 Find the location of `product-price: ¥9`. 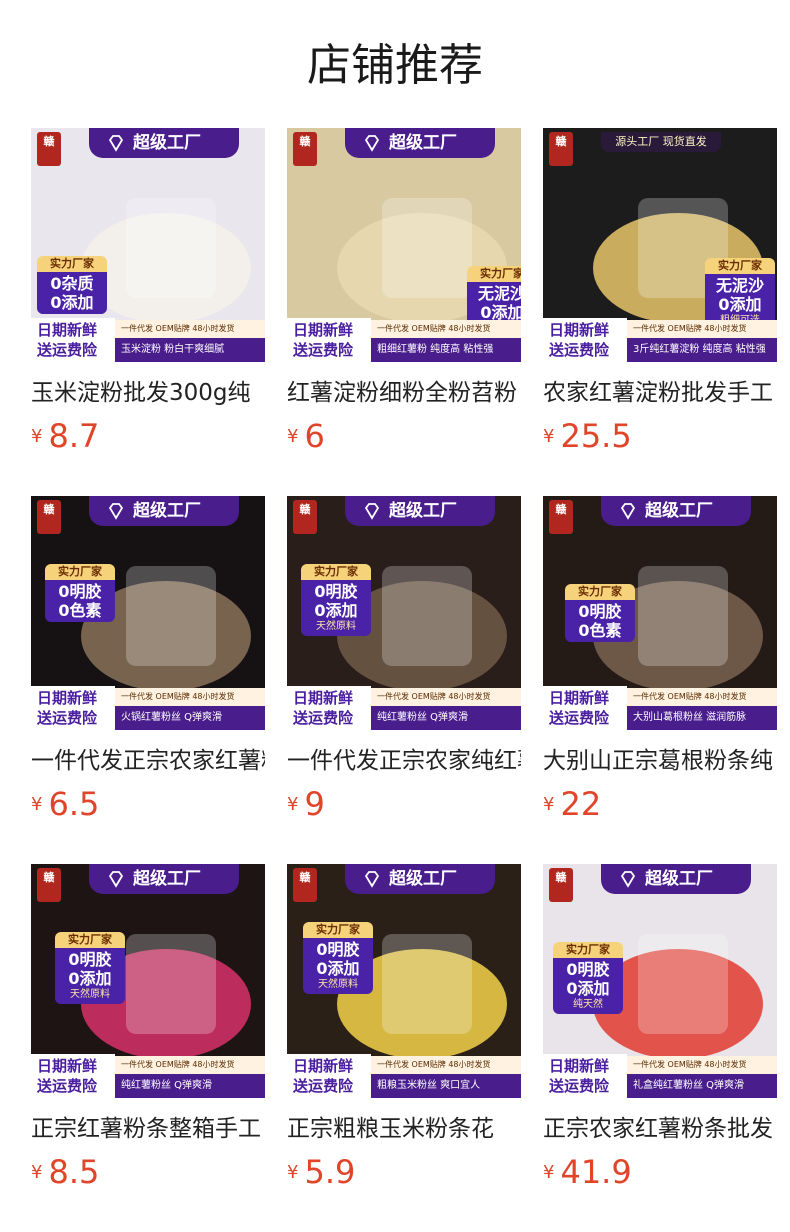

product-price: ¥9 is located at coordinates (306, 804).